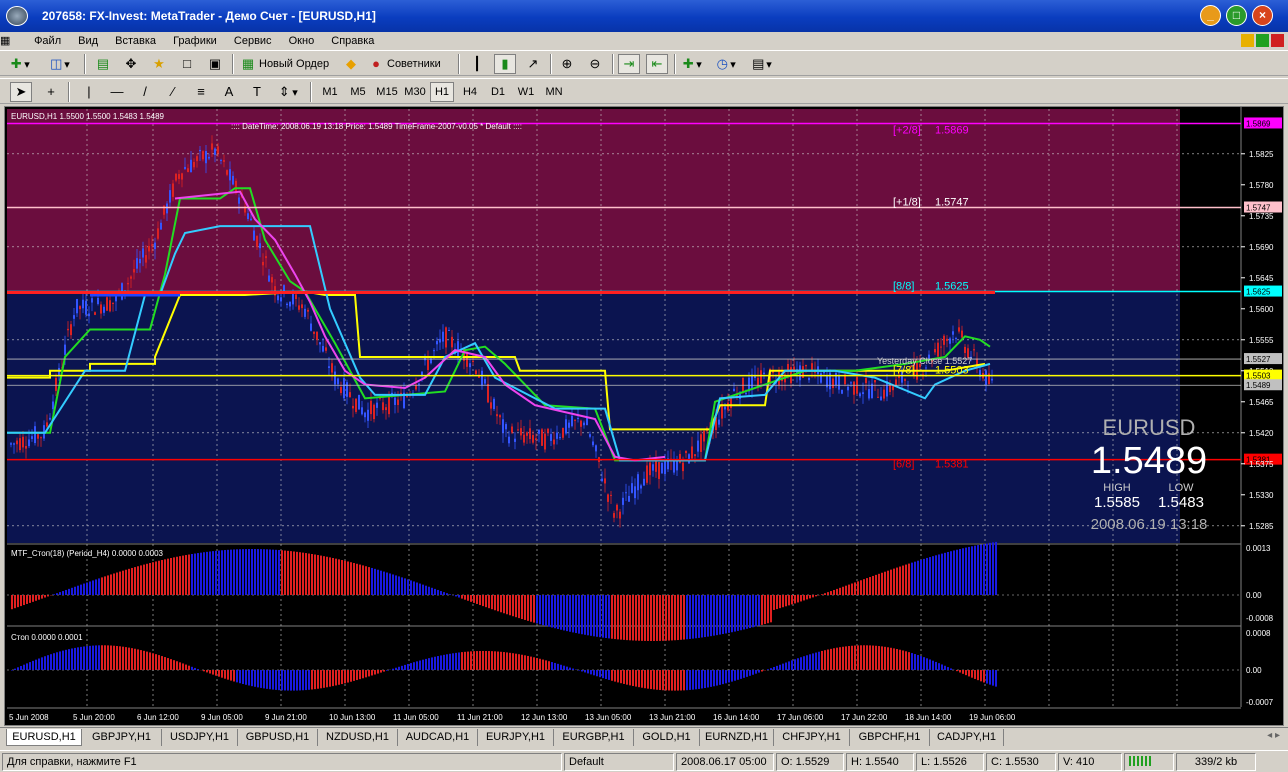 The image size is (1288, 772). What do you see at coordinates (21, 92) in the screenshot?
I see `cursor-button: ➤` at bounding box center [21, 92].